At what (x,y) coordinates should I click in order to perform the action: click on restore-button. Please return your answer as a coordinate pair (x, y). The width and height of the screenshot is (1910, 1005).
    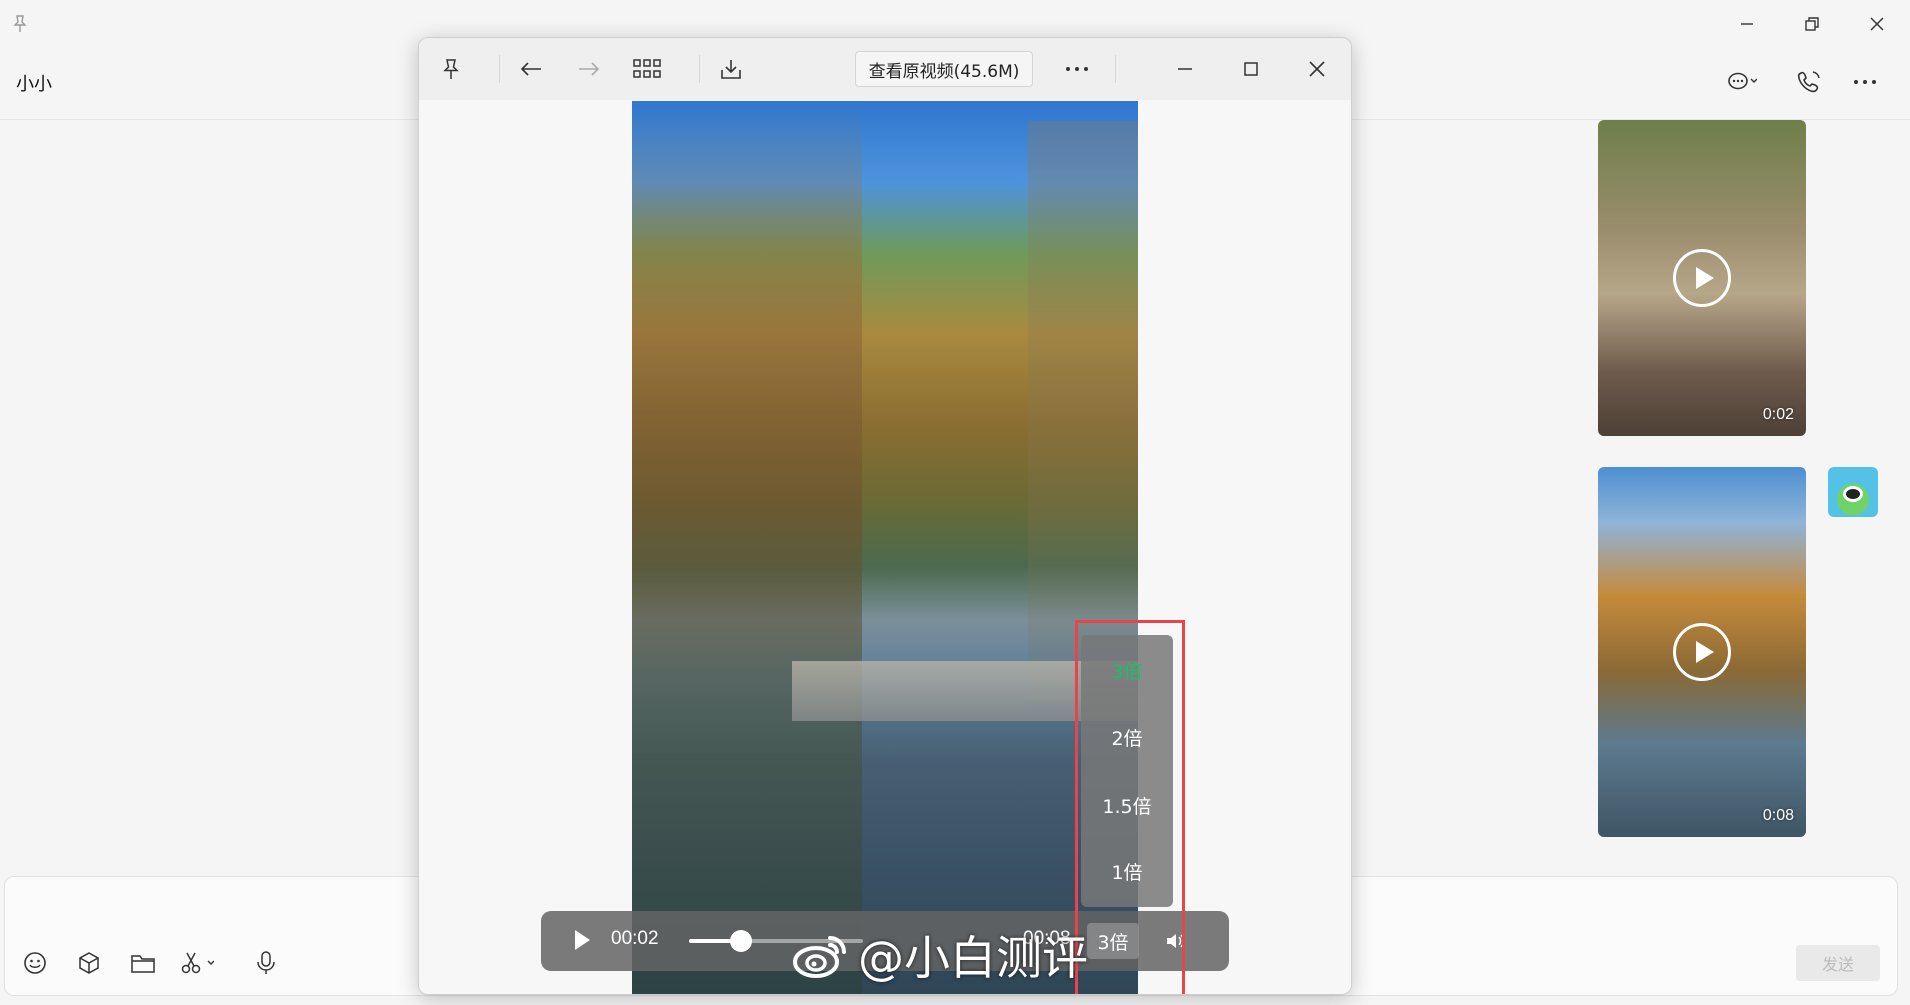
    Looking at the image, I should click on (1812, 24).